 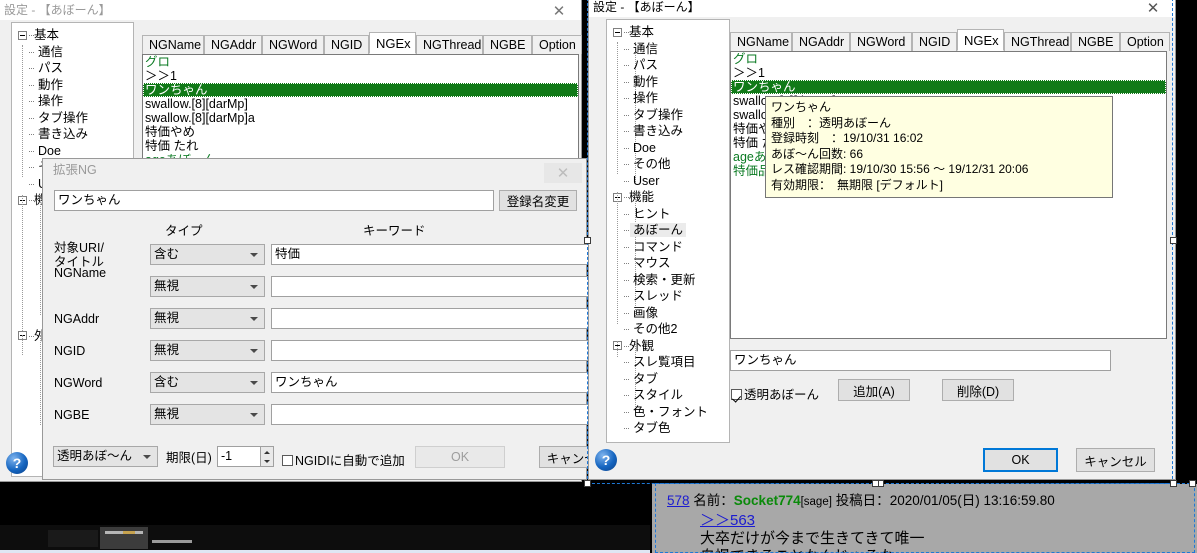 I want to click on type-select-ngid: 無視, so click(x=207, y=350).